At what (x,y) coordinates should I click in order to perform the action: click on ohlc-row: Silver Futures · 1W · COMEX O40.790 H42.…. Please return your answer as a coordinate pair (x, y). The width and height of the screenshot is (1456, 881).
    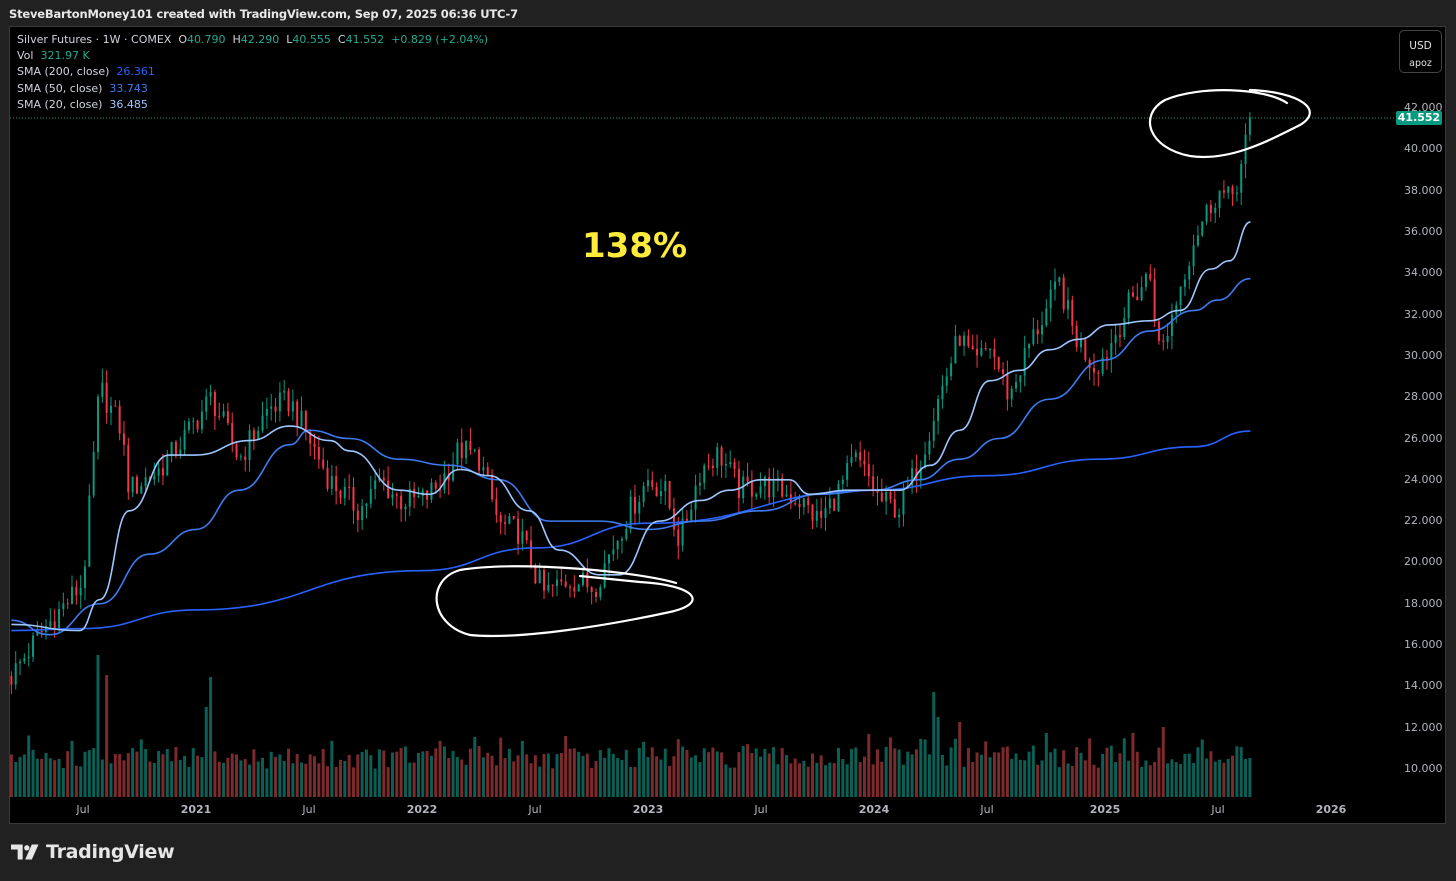
    Looking at the image, I should click on (252, 40).